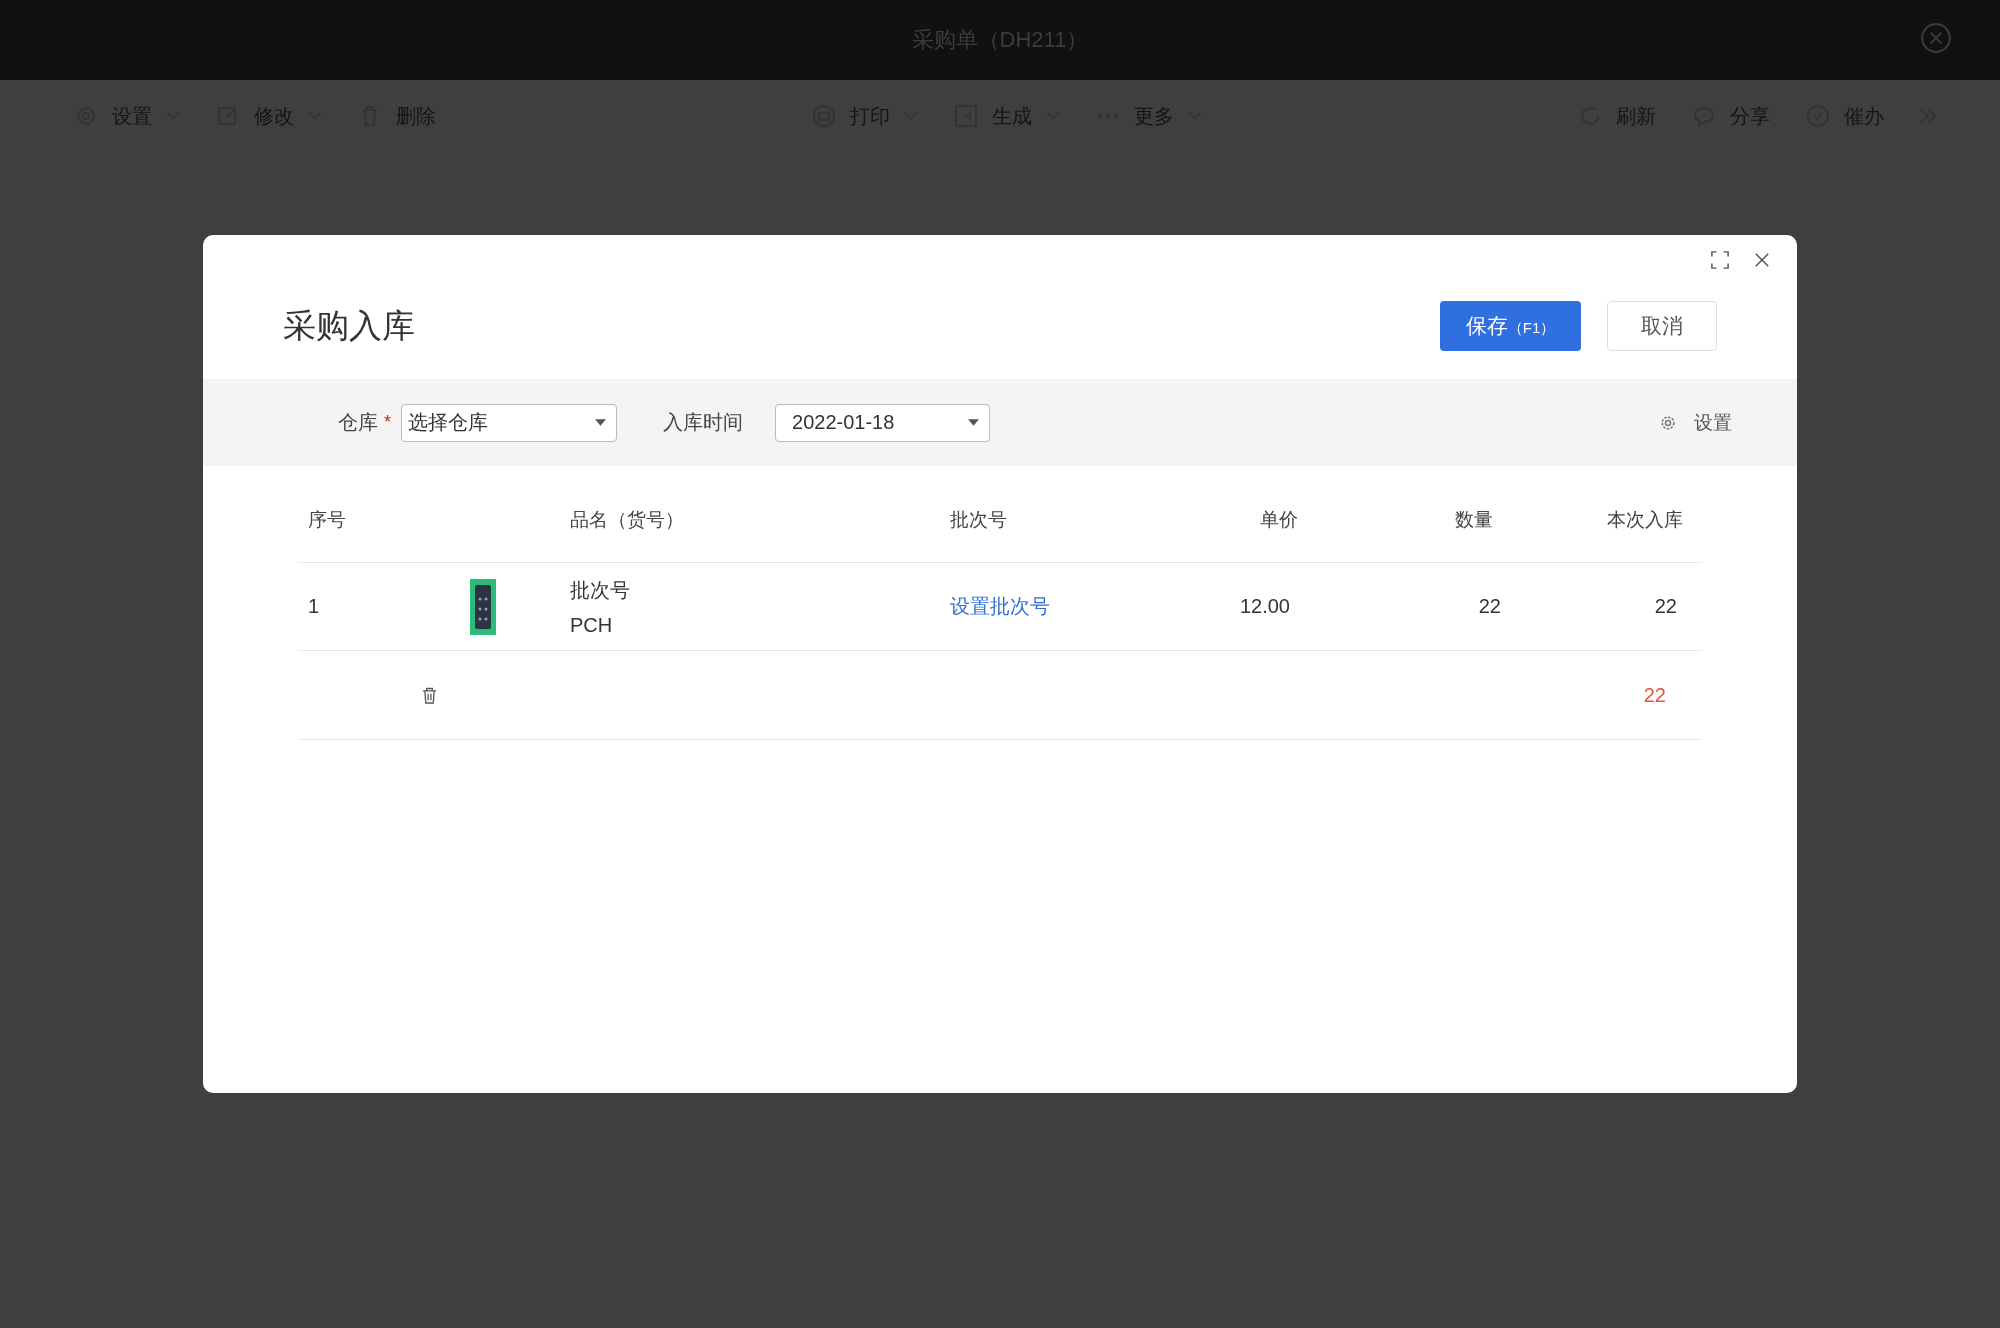 This screenshot has height=1328, width=2000. Describe the element at coordinates (314, 606) in the screenshot. I see `table-cell-text: 1` at that location.